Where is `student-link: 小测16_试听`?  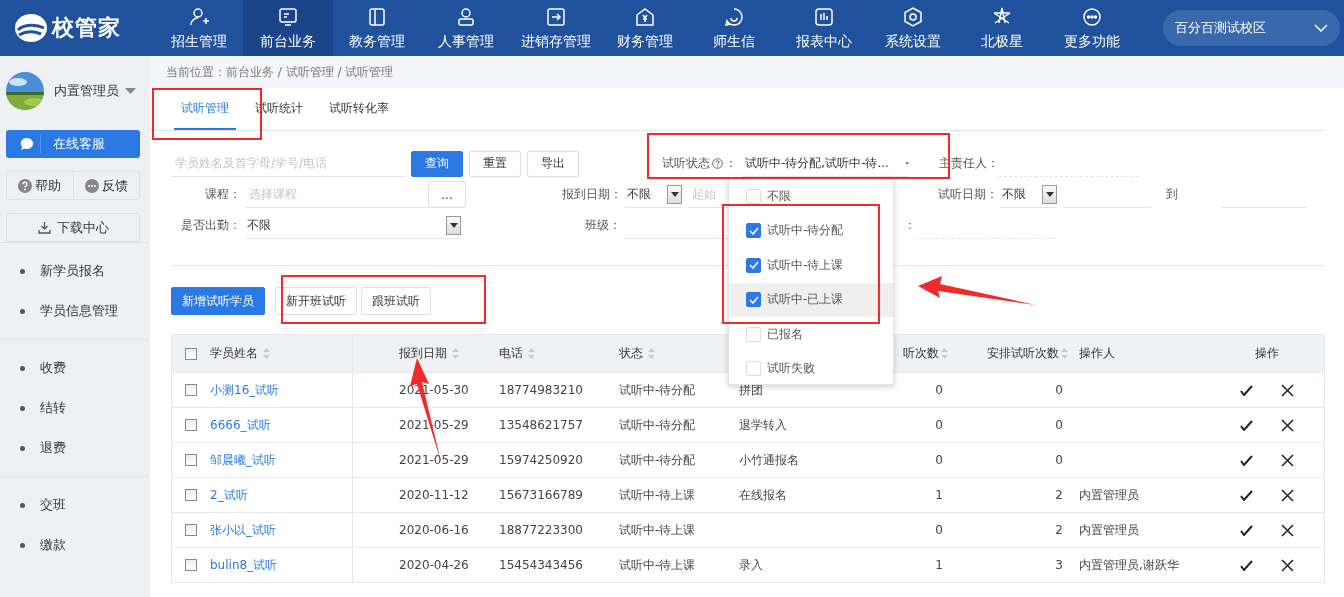 student-link: 小测16_试听 is located at coordinates (245, 390).